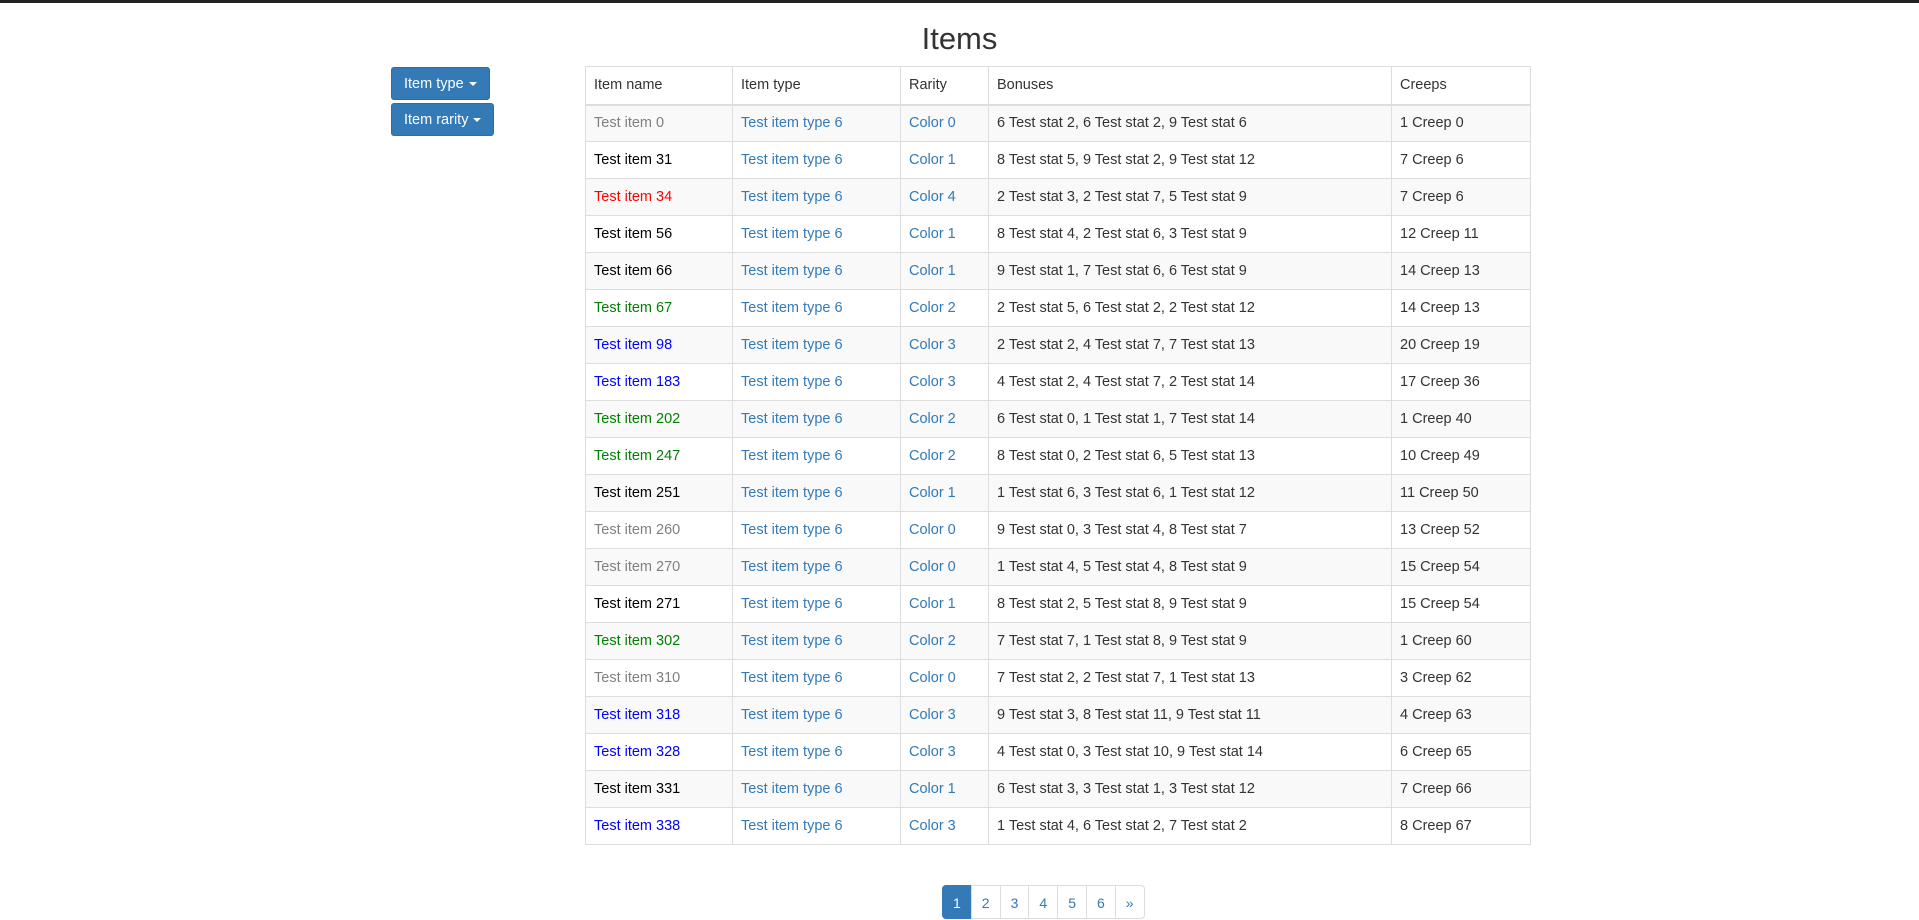 The height and width of the screenshot is (920, 1919). What do you see at coordinates (659, 641) in the screenshot?
I see `item-name-cell: Test item 302` at bounding box center [659, 641].